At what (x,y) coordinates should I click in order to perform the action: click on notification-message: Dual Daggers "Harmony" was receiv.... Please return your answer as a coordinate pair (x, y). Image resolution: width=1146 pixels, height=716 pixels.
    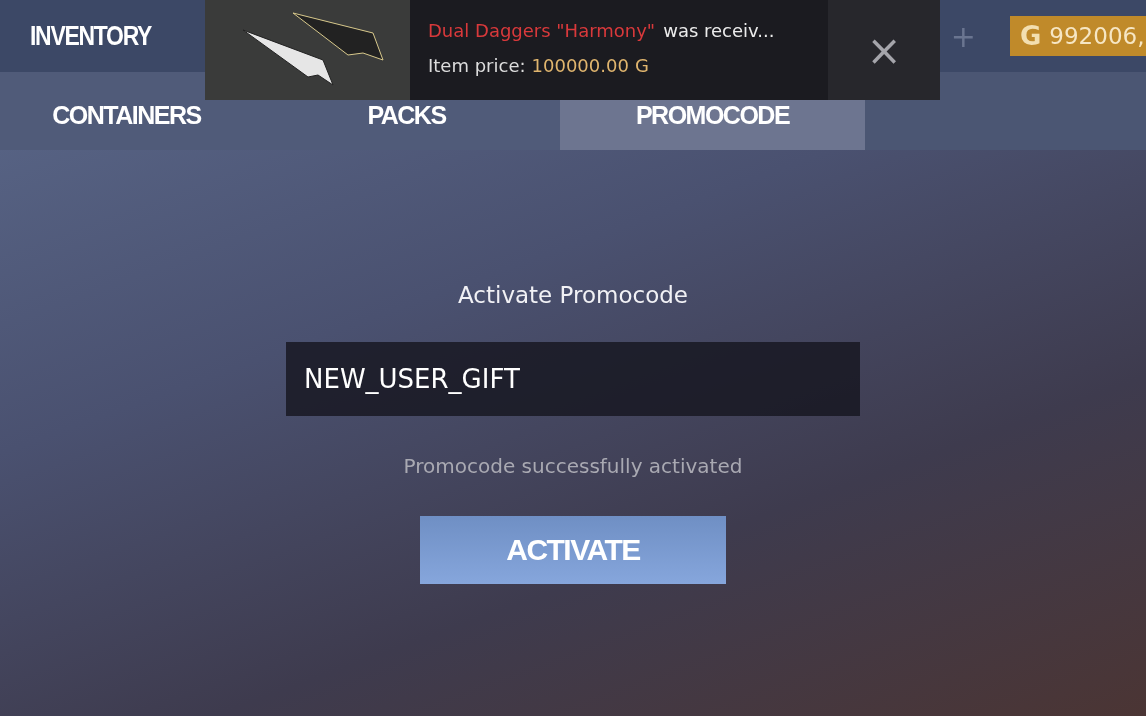
    Looking at the image, I should click on (602, 30).